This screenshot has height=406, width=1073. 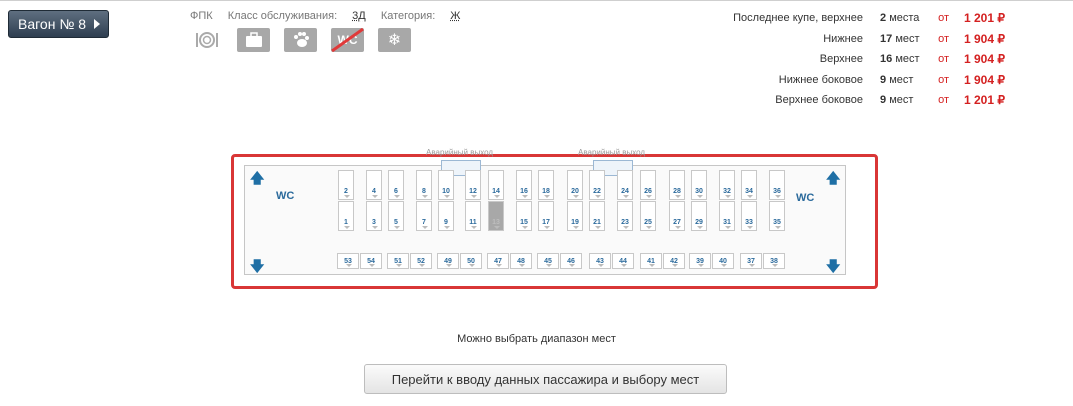 I want to click on seat-upper-22: 22, so click(x=597, y=185).